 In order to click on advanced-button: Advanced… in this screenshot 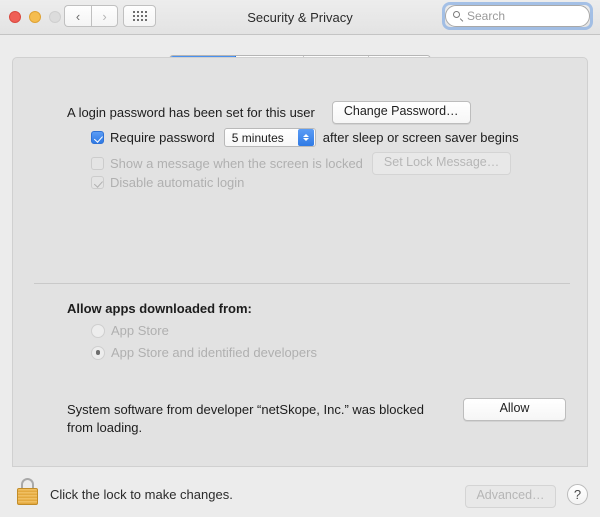, I will do `click(510, 496)`.